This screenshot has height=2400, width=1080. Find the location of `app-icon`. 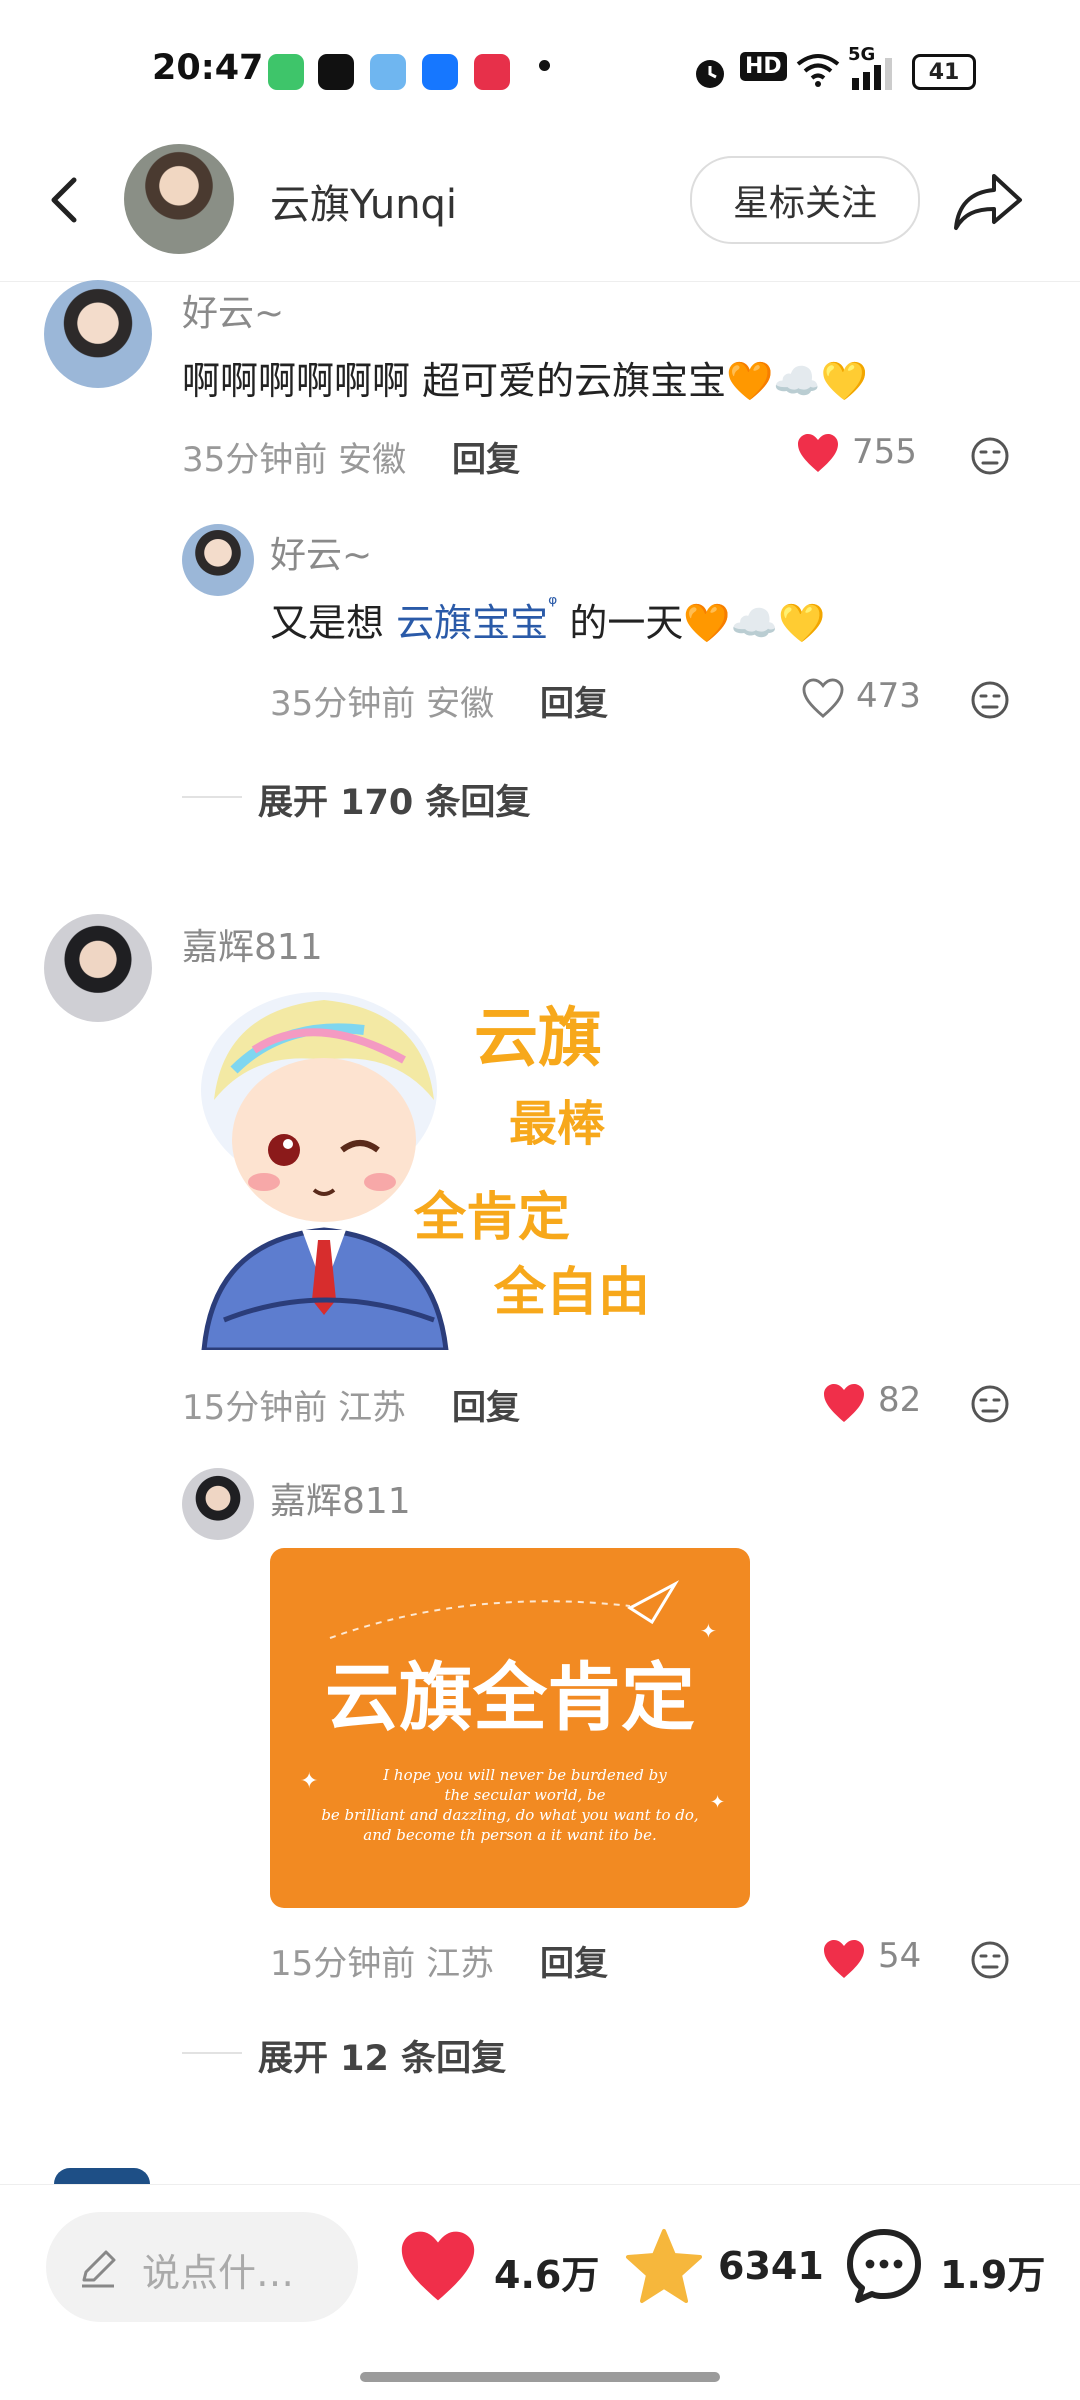

app-icon is located at coordinates (492, 72).